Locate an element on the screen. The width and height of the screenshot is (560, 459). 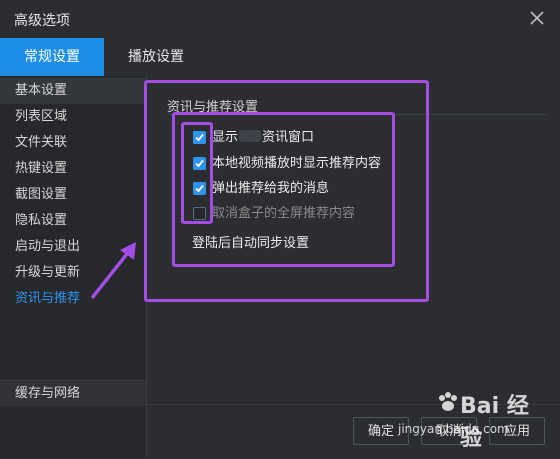
annotation-arrow-icon is located at coordinates (113, 271).